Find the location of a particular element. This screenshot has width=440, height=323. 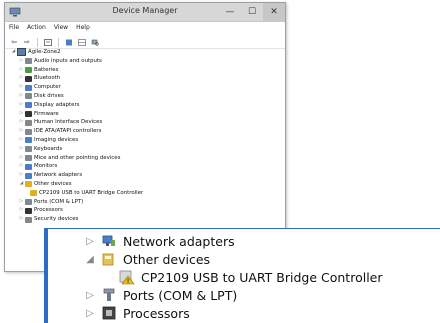

bluetooth-icon is located at coordinates (28, 78).